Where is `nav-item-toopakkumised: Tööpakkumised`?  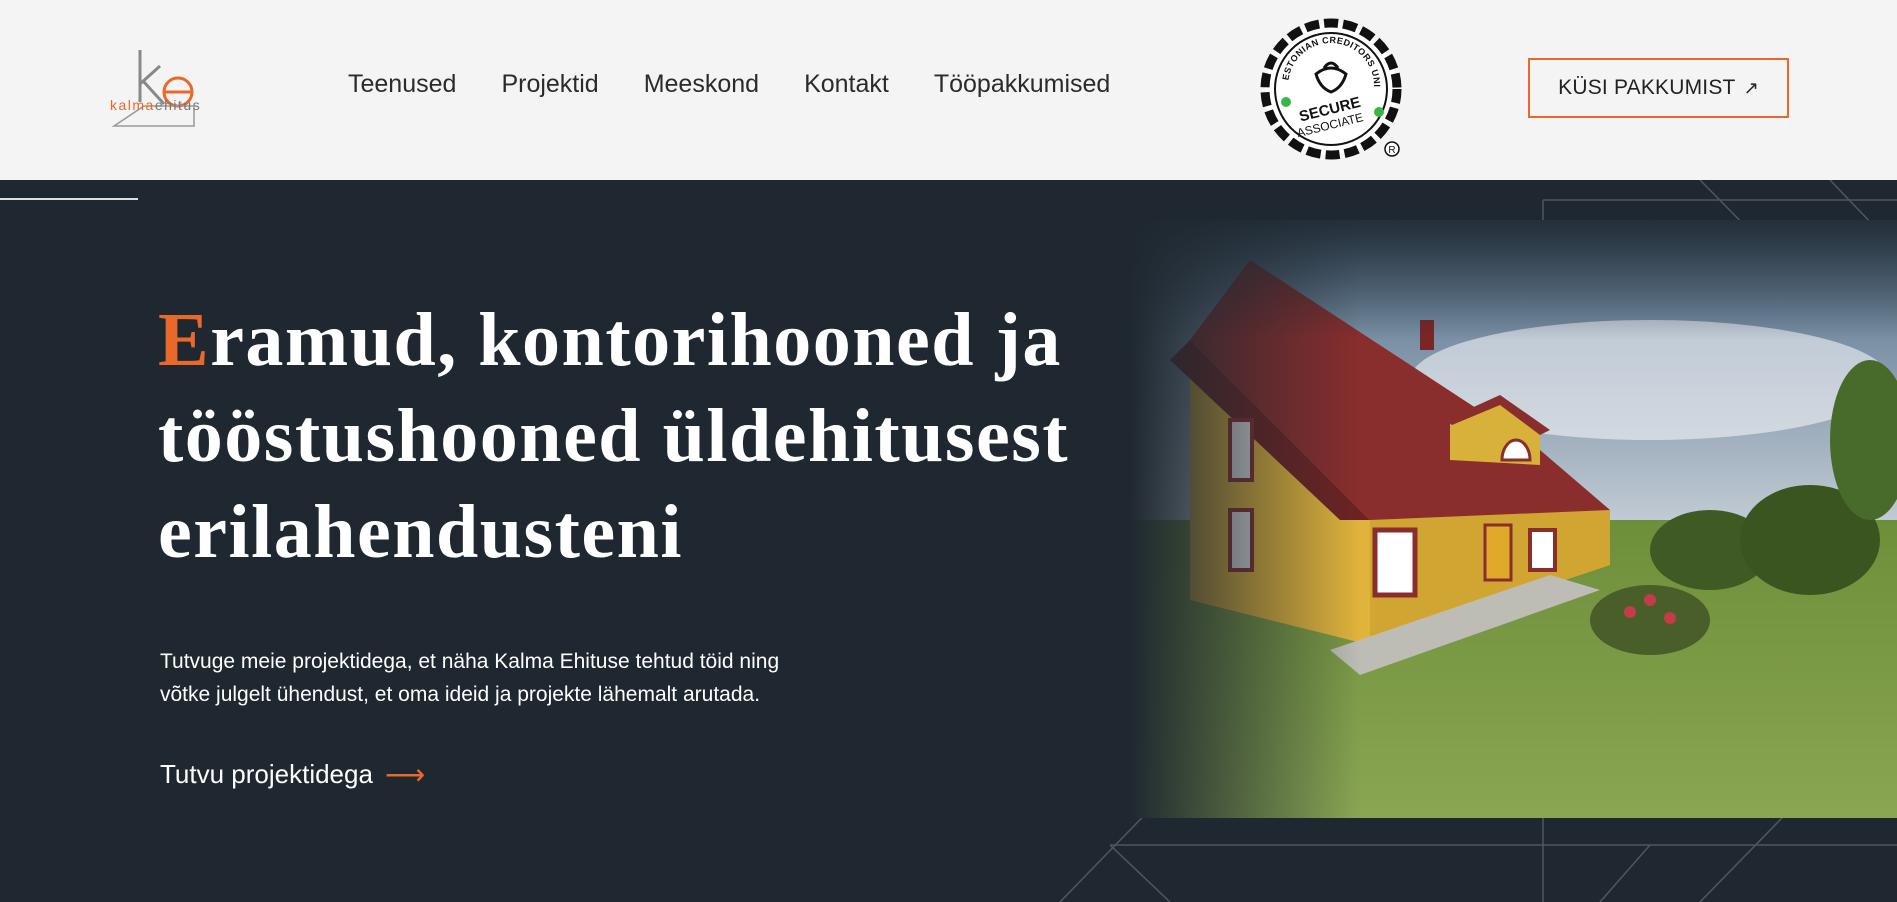
nav-item-toopakkumised: Tööpakkumised is located at coordinates (1022, 84).